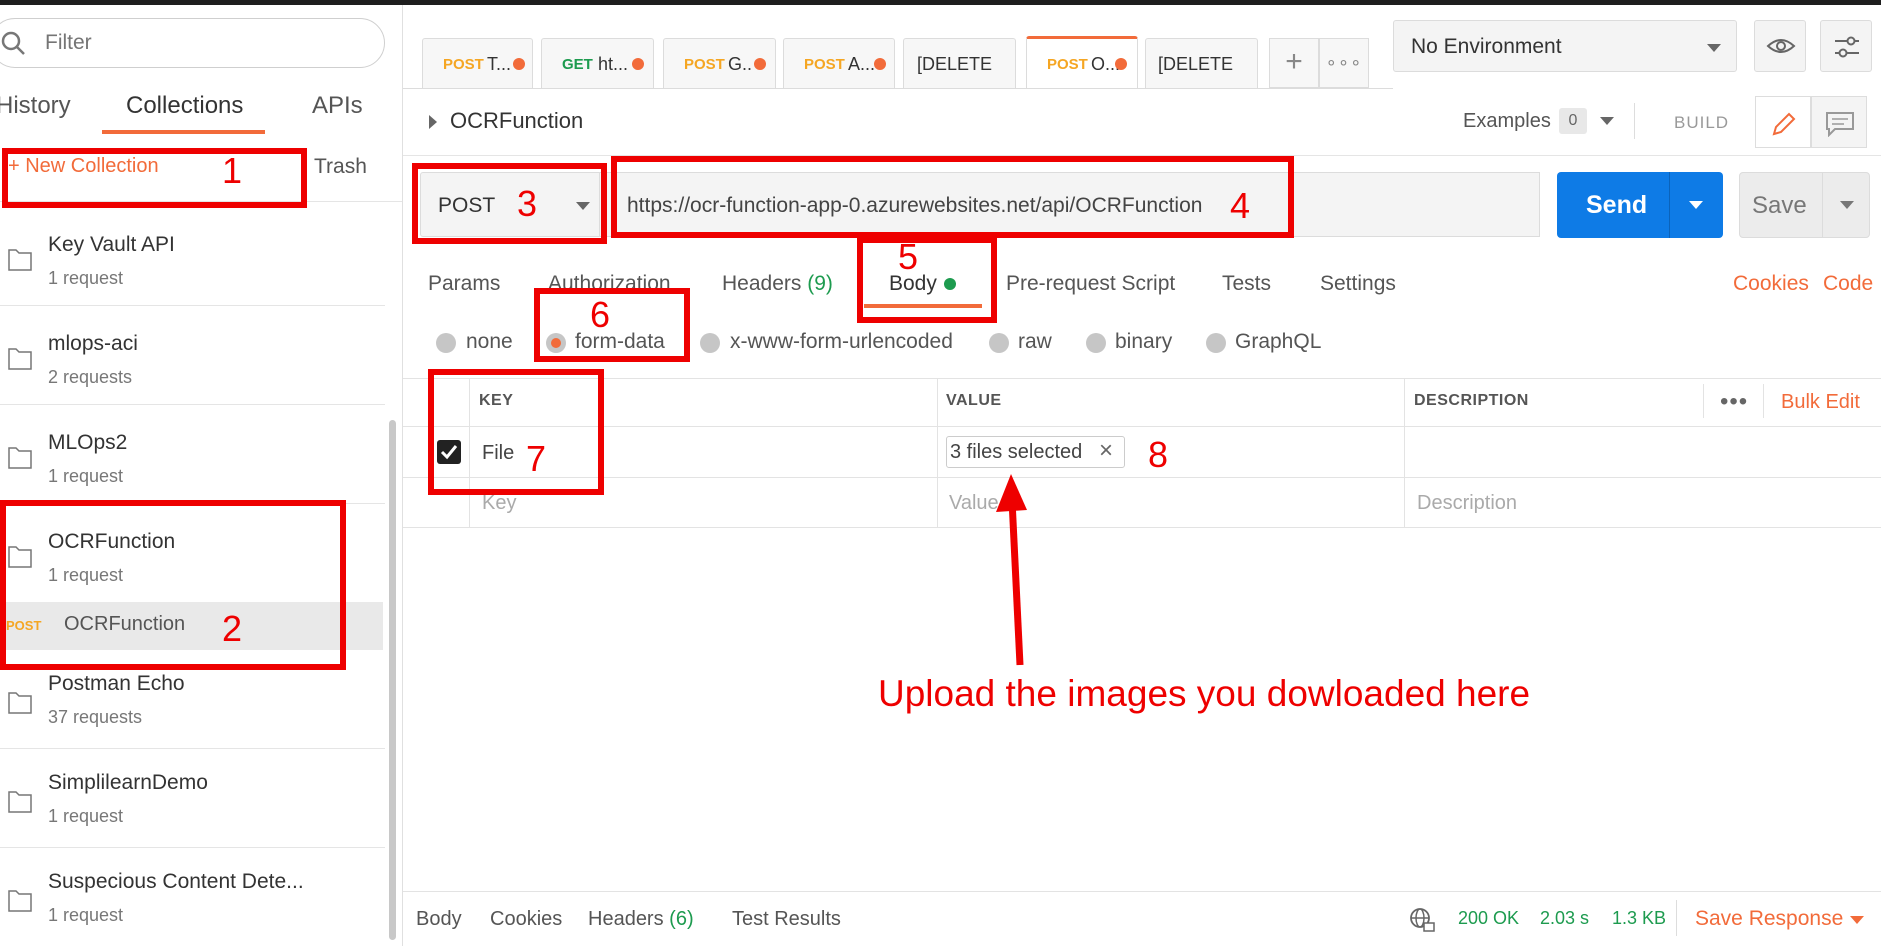 This screenshot has width=1881, height=947. Describe the element at coordinates (1142, 378) in the screenshot. I see `table-top-border` at that location.